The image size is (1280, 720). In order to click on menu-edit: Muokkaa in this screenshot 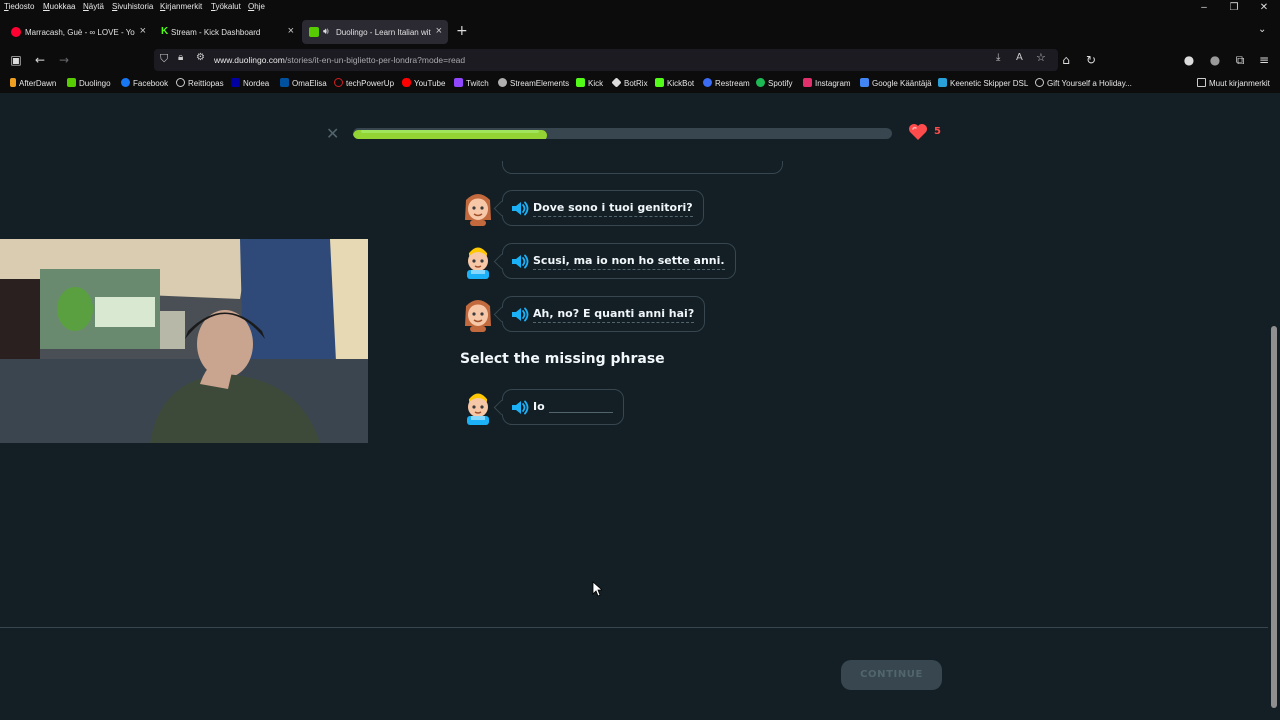, I will do `click(59, 6)`.